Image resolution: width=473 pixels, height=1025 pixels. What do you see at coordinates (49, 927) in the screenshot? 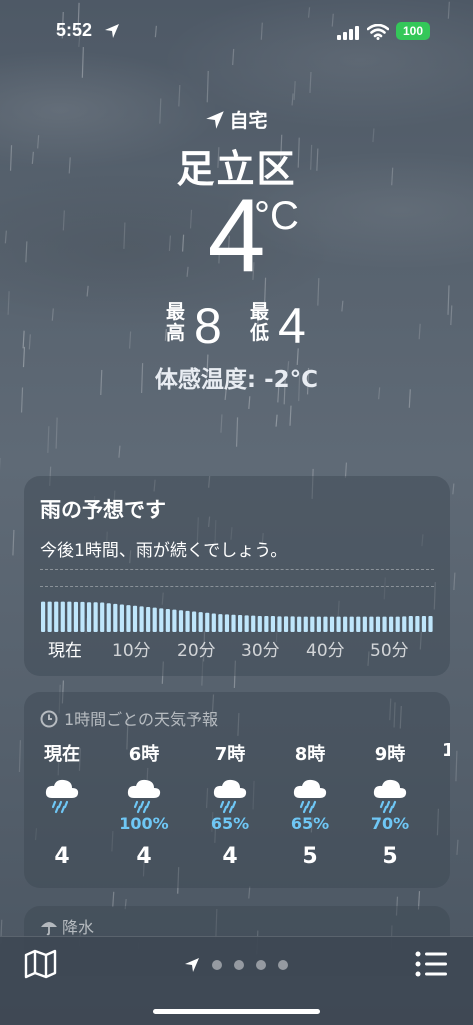
I see `umbrella-icon` at bounding box center [49, 927].